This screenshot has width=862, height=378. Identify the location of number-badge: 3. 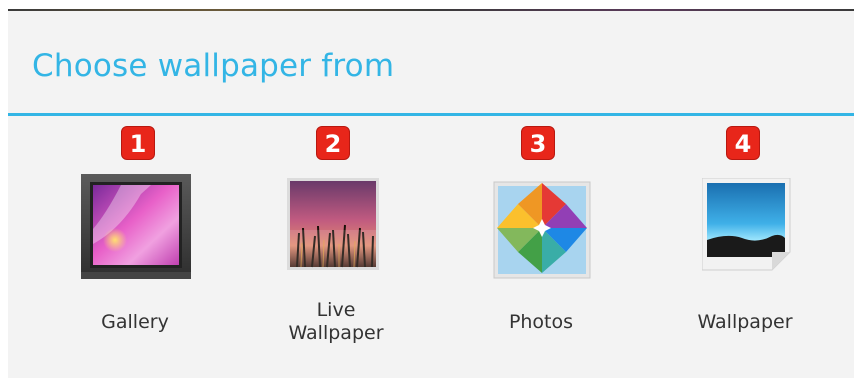
(538, 143).